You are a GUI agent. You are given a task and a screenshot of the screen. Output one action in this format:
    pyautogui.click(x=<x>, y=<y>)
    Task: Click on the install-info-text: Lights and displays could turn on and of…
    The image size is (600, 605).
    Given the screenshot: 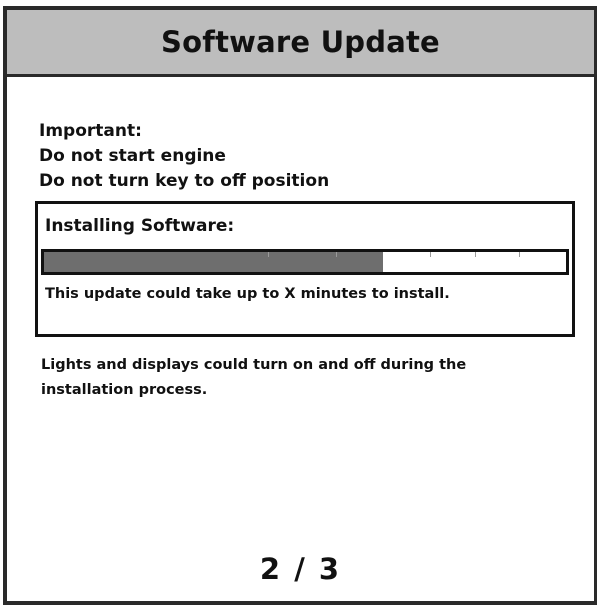 What is the action you would take?
    pyautogui.click(x=254, y=377)
    